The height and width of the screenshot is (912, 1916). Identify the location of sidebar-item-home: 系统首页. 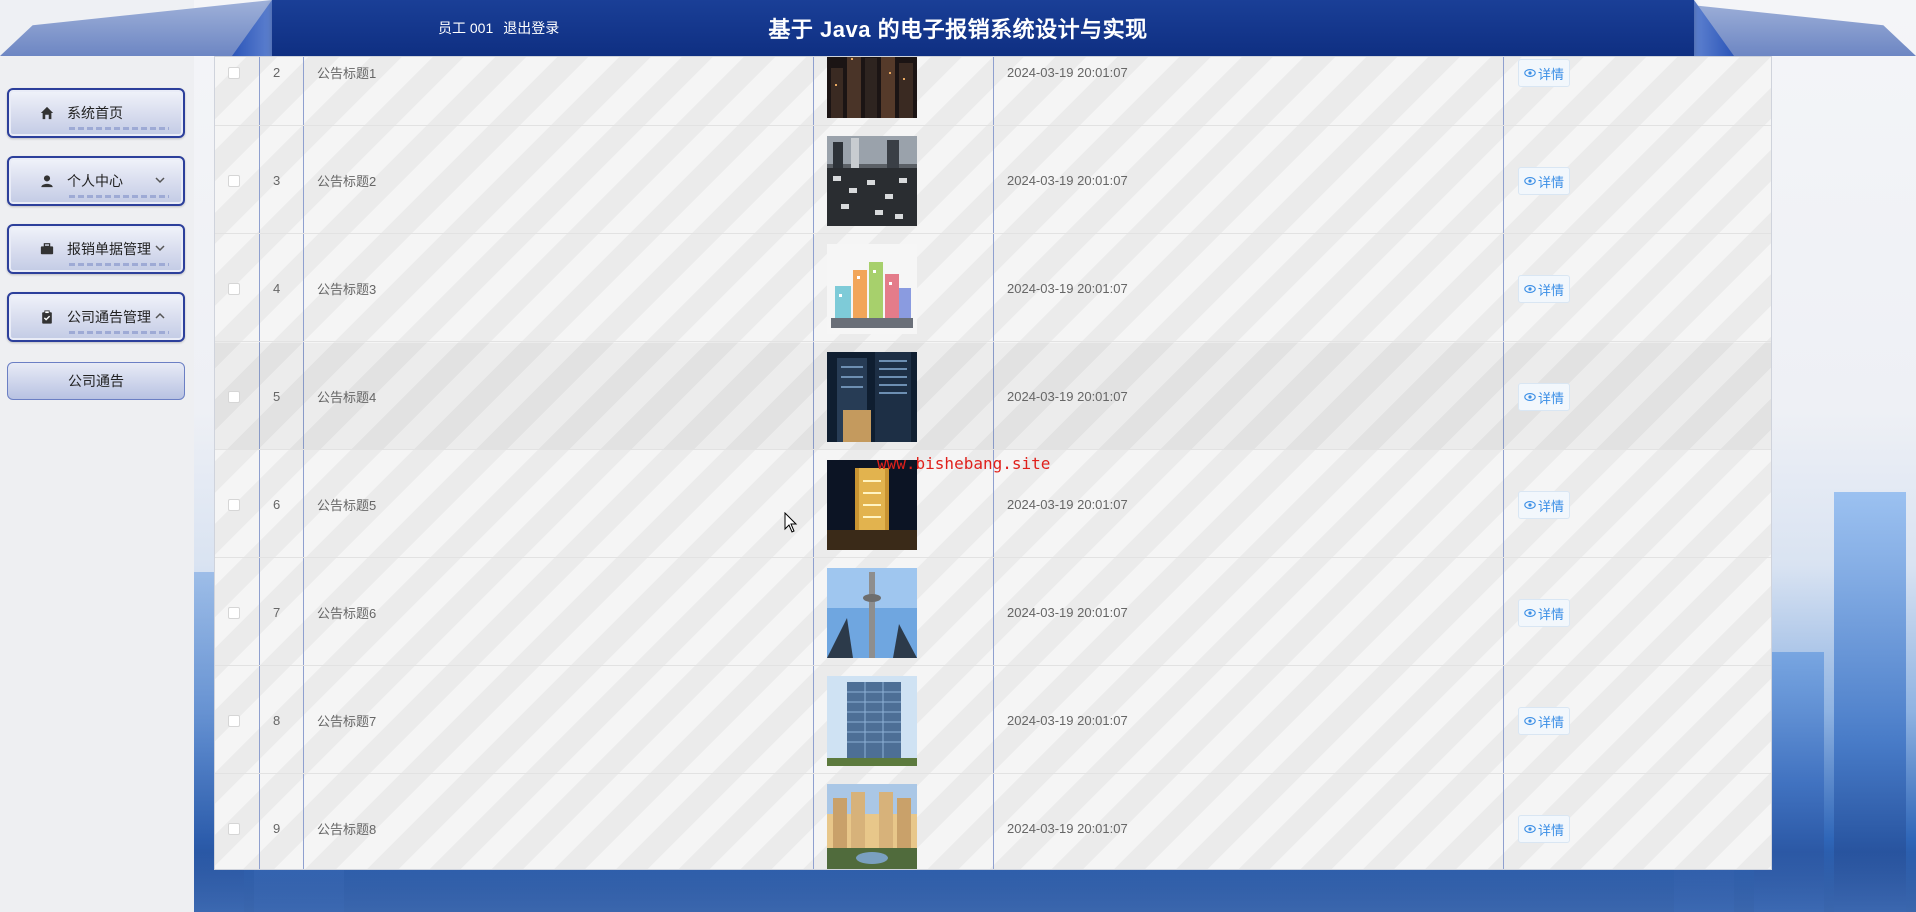
(96, 113).